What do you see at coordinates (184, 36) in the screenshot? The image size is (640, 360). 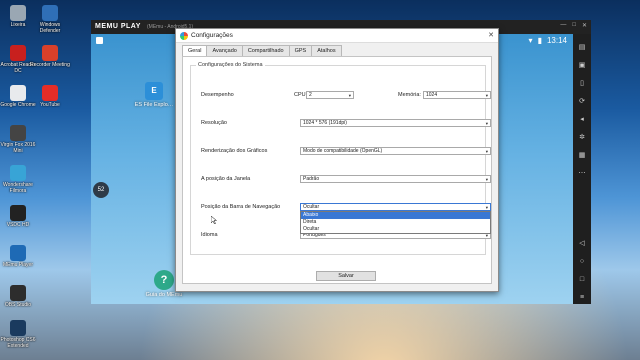 I see `memu-app-icon` at bounding box center [184, 36].